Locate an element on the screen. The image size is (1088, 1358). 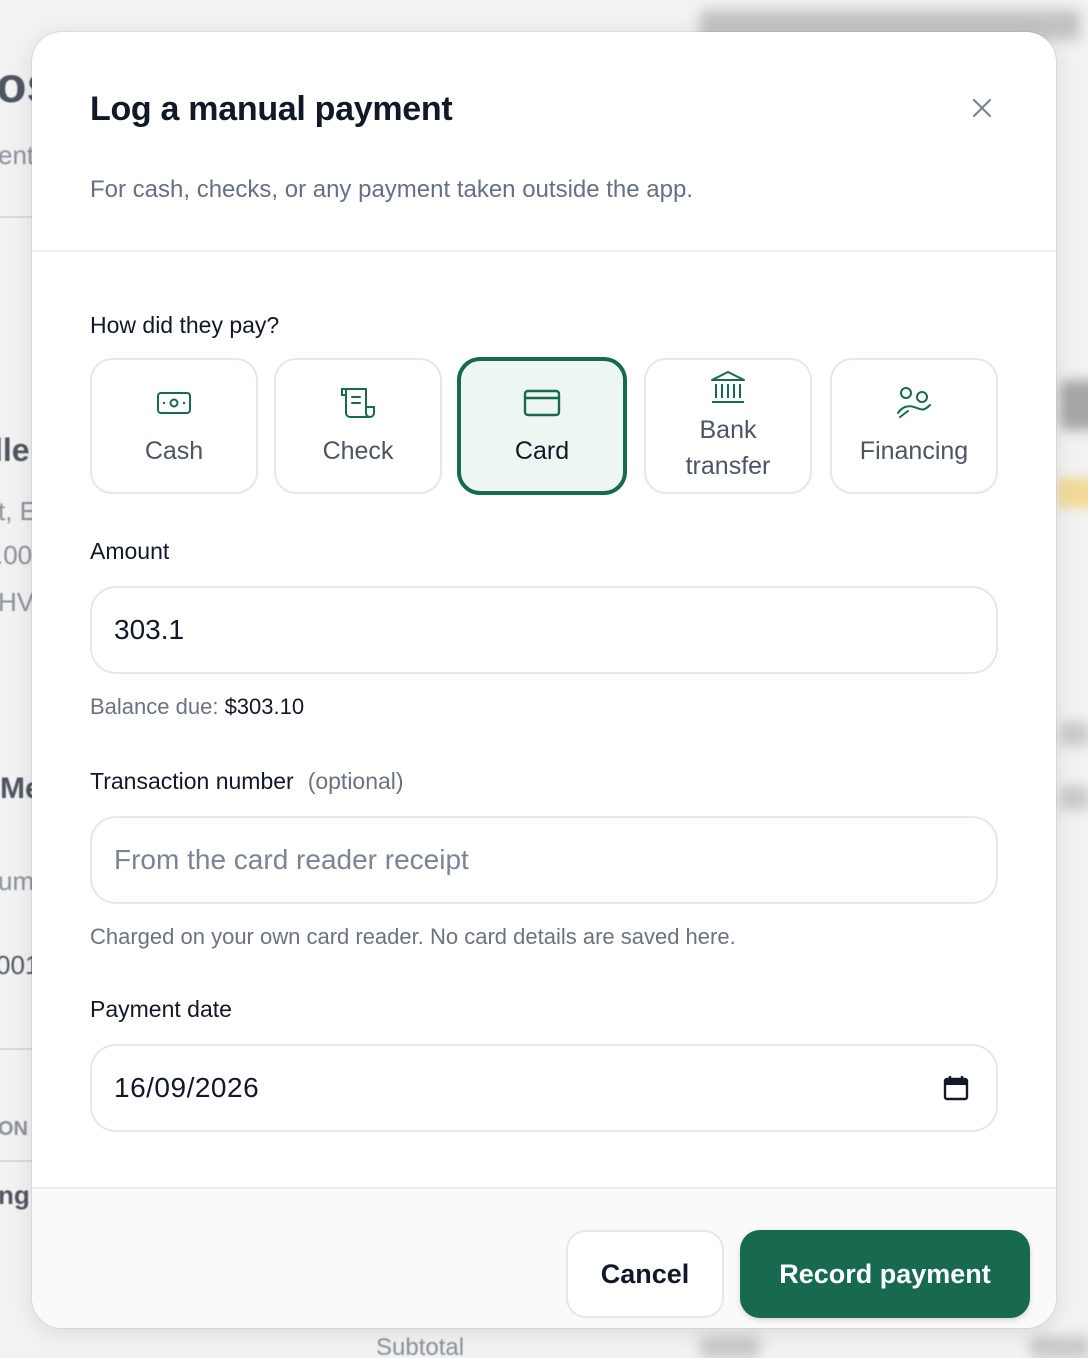
balance-due: Balance due: $303.10 is located at coordinates (197, 707).